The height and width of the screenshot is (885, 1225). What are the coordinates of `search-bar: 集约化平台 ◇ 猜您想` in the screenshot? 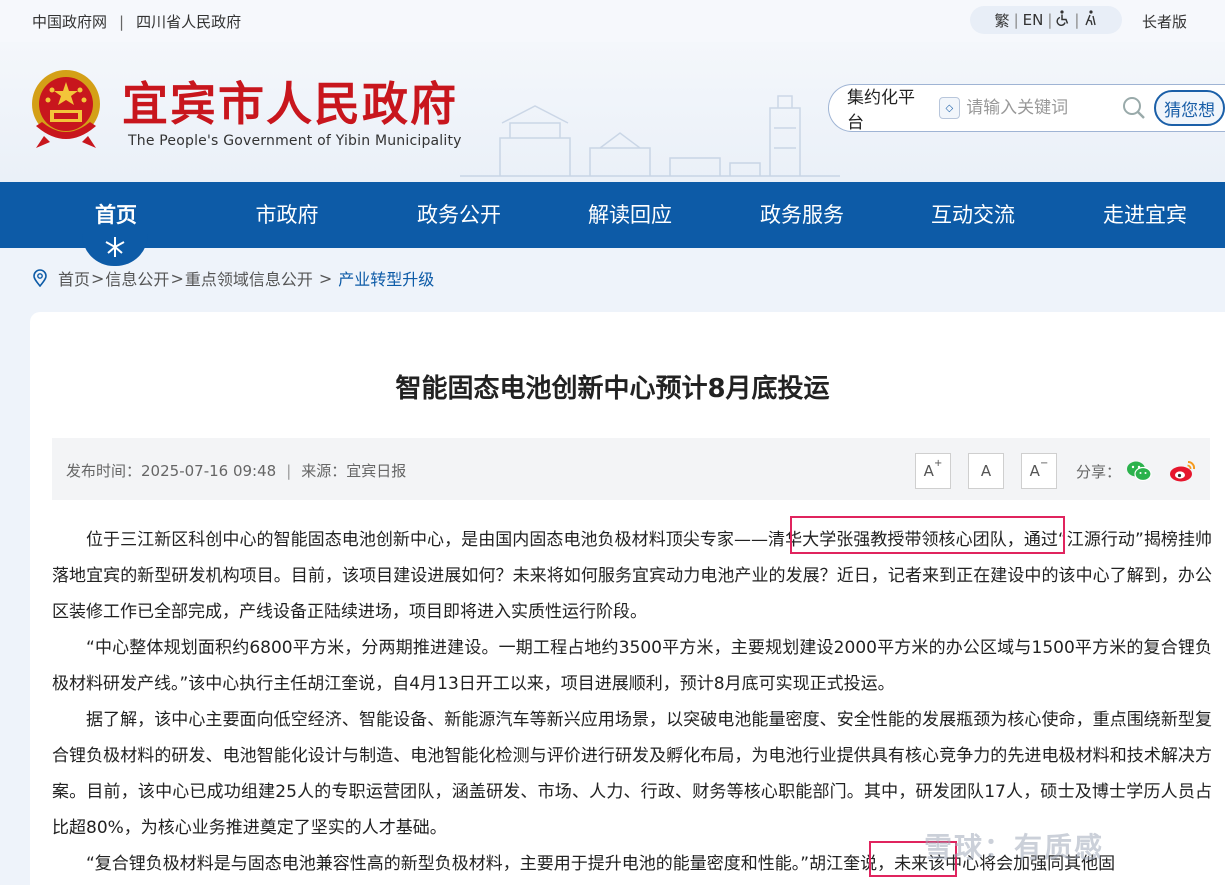 It's located at (1026, 108).